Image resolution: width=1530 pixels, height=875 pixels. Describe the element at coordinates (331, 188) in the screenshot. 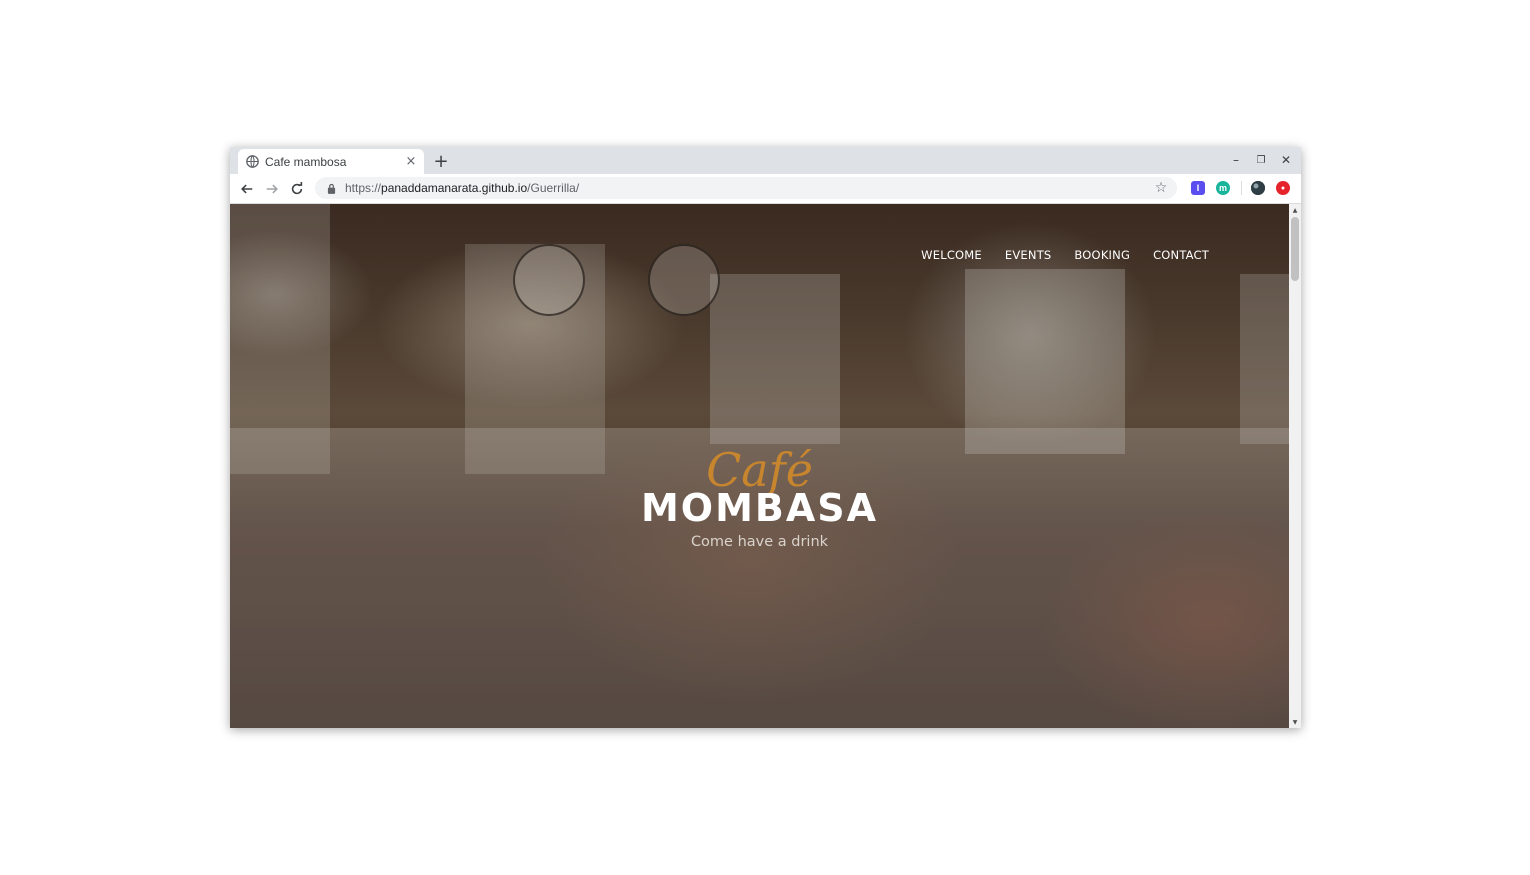

I see `lock-icon` at that location.